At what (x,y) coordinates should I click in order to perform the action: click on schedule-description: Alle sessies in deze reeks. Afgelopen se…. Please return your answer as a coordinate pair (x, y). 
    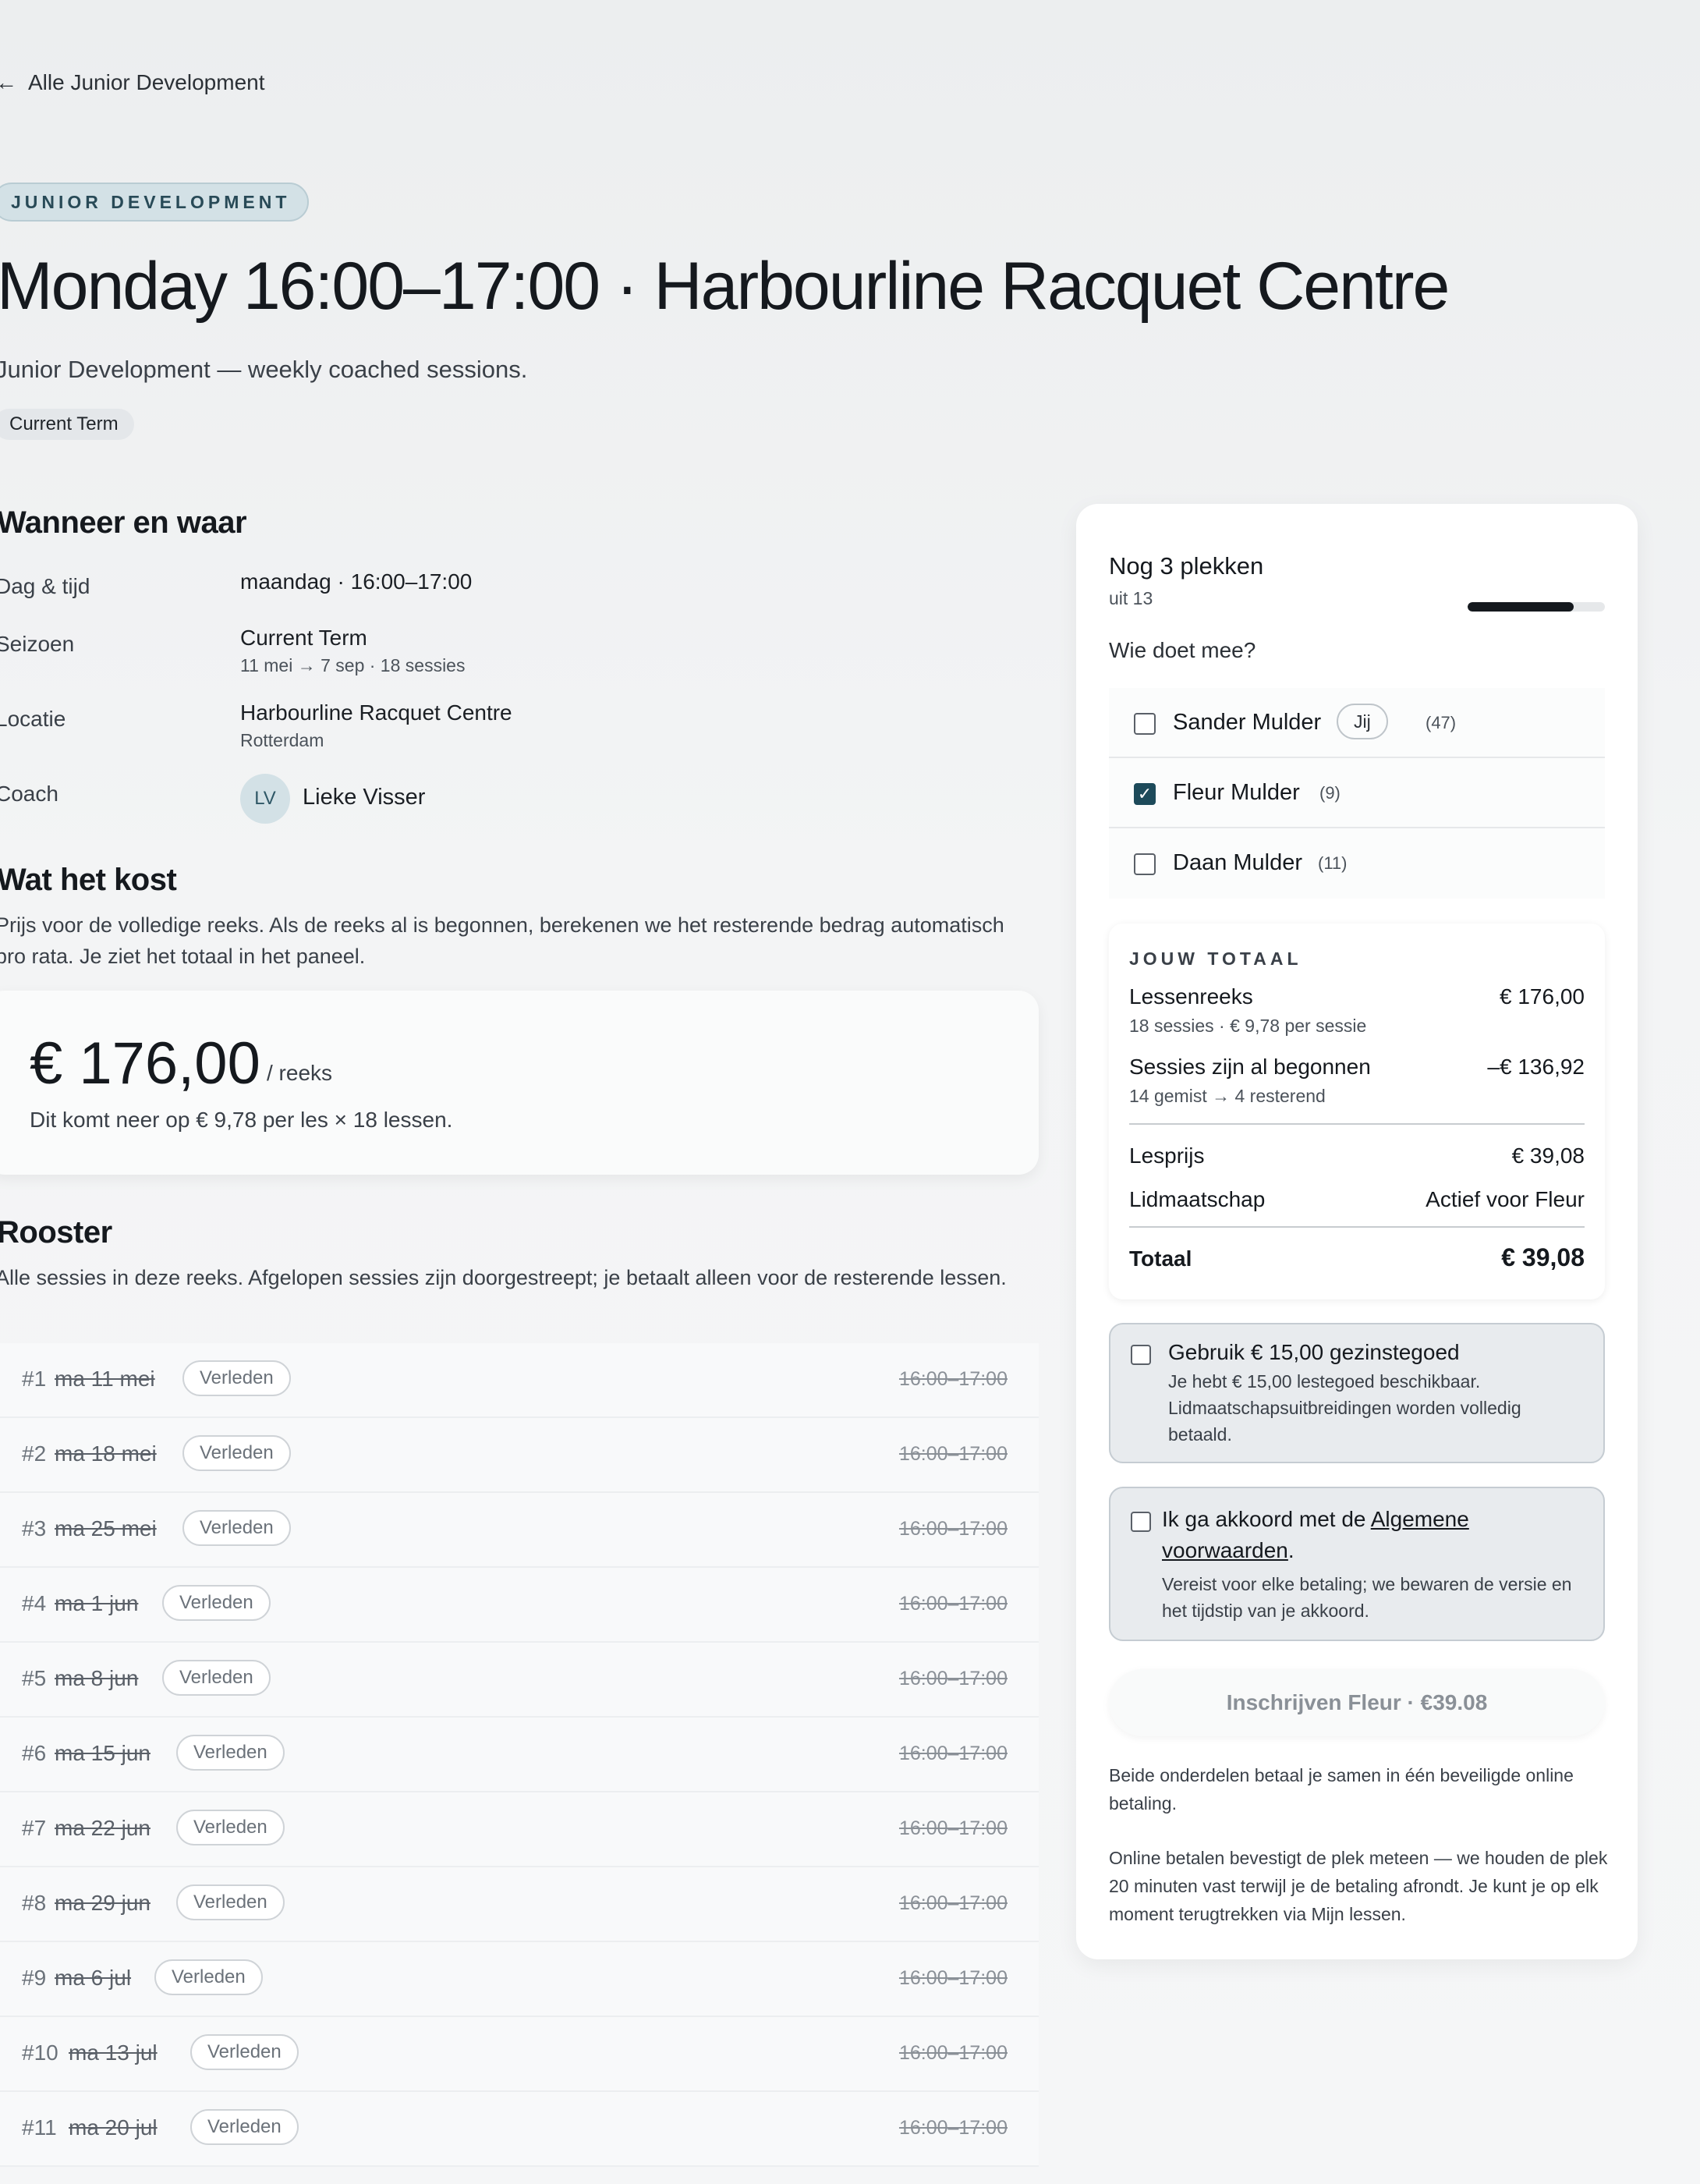
    Looking at the image, I should click on (504, 1278).